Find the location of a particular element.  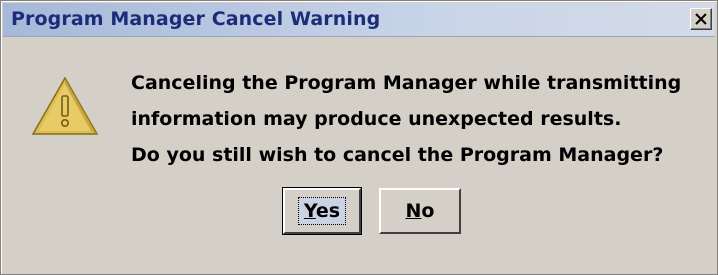

title-bar: Program Manager Cancel Warning is located at coordinates (359, 20).